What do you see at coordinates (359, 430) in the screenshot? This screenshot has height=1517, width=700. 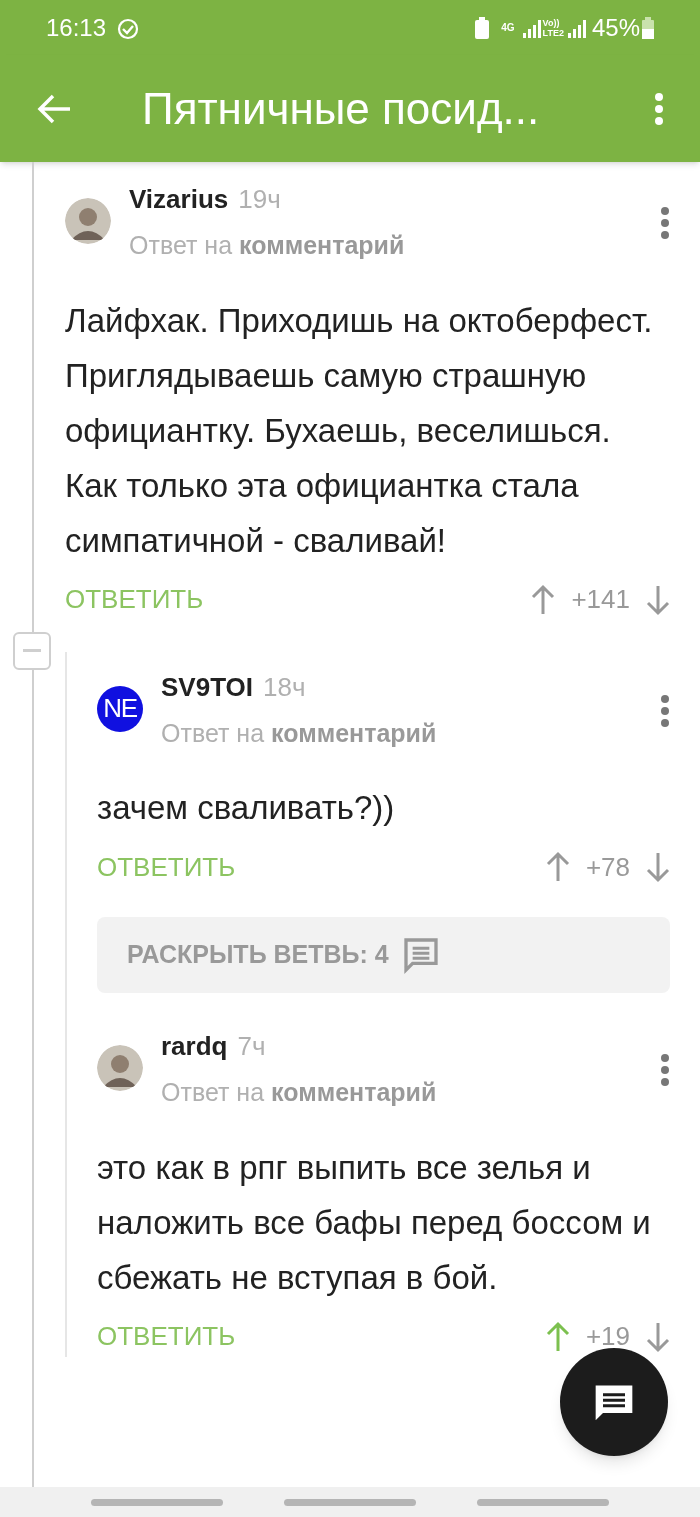 I see `comment-text: Лайфхак. Приходишь на октоберфест. Приглядываешь самую страшную официантку. Бухаешь, веселишься. Как только эта официантка стала симпатичной - сваливай!` at bounding box center [359, 430].